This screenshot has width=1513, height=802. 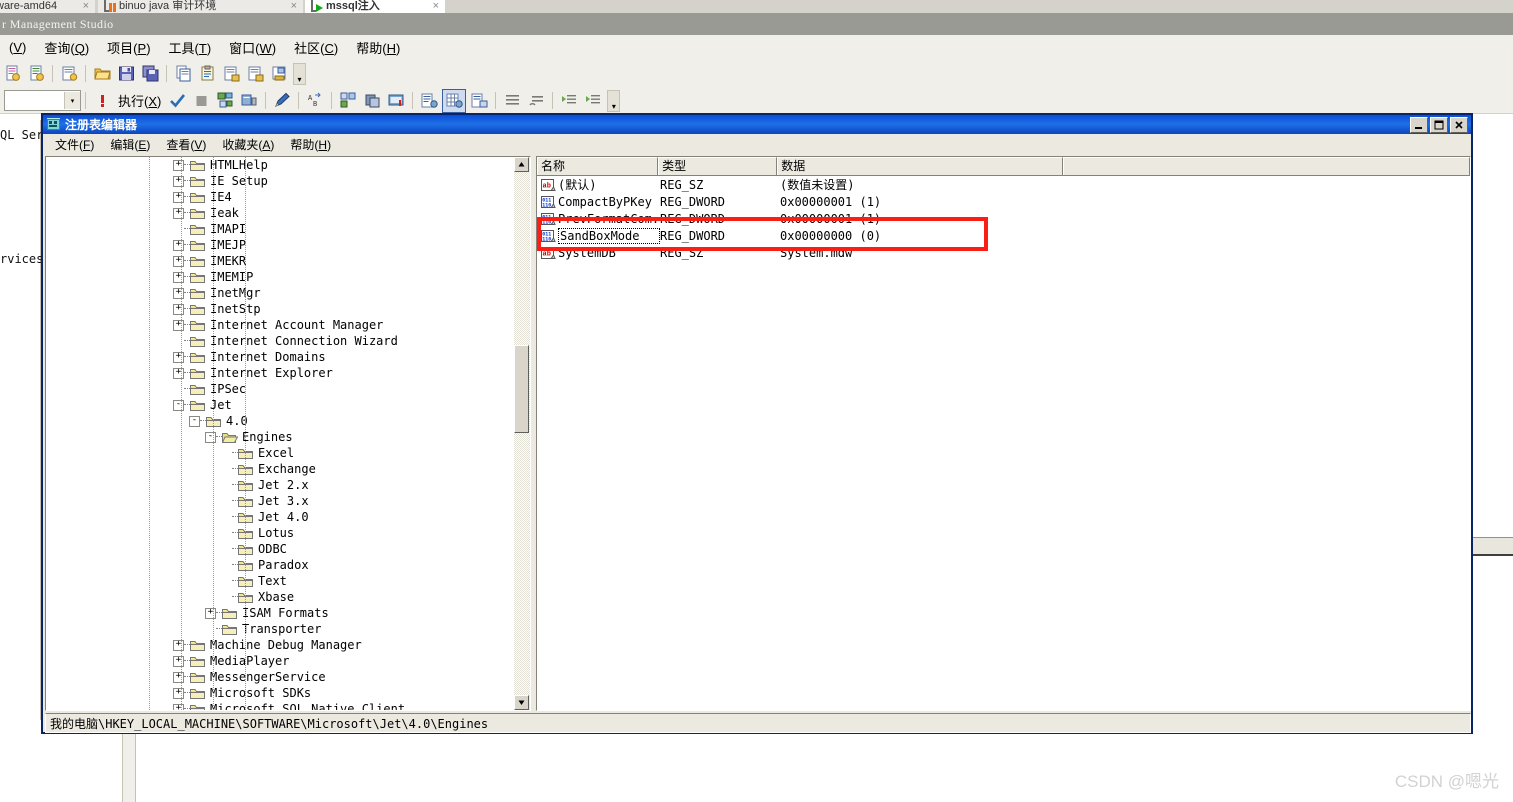 What do you see at coordinates (281, 309) in the screenshot?
I see `tree-node: + InetStp` at bounding box center [281, 309].